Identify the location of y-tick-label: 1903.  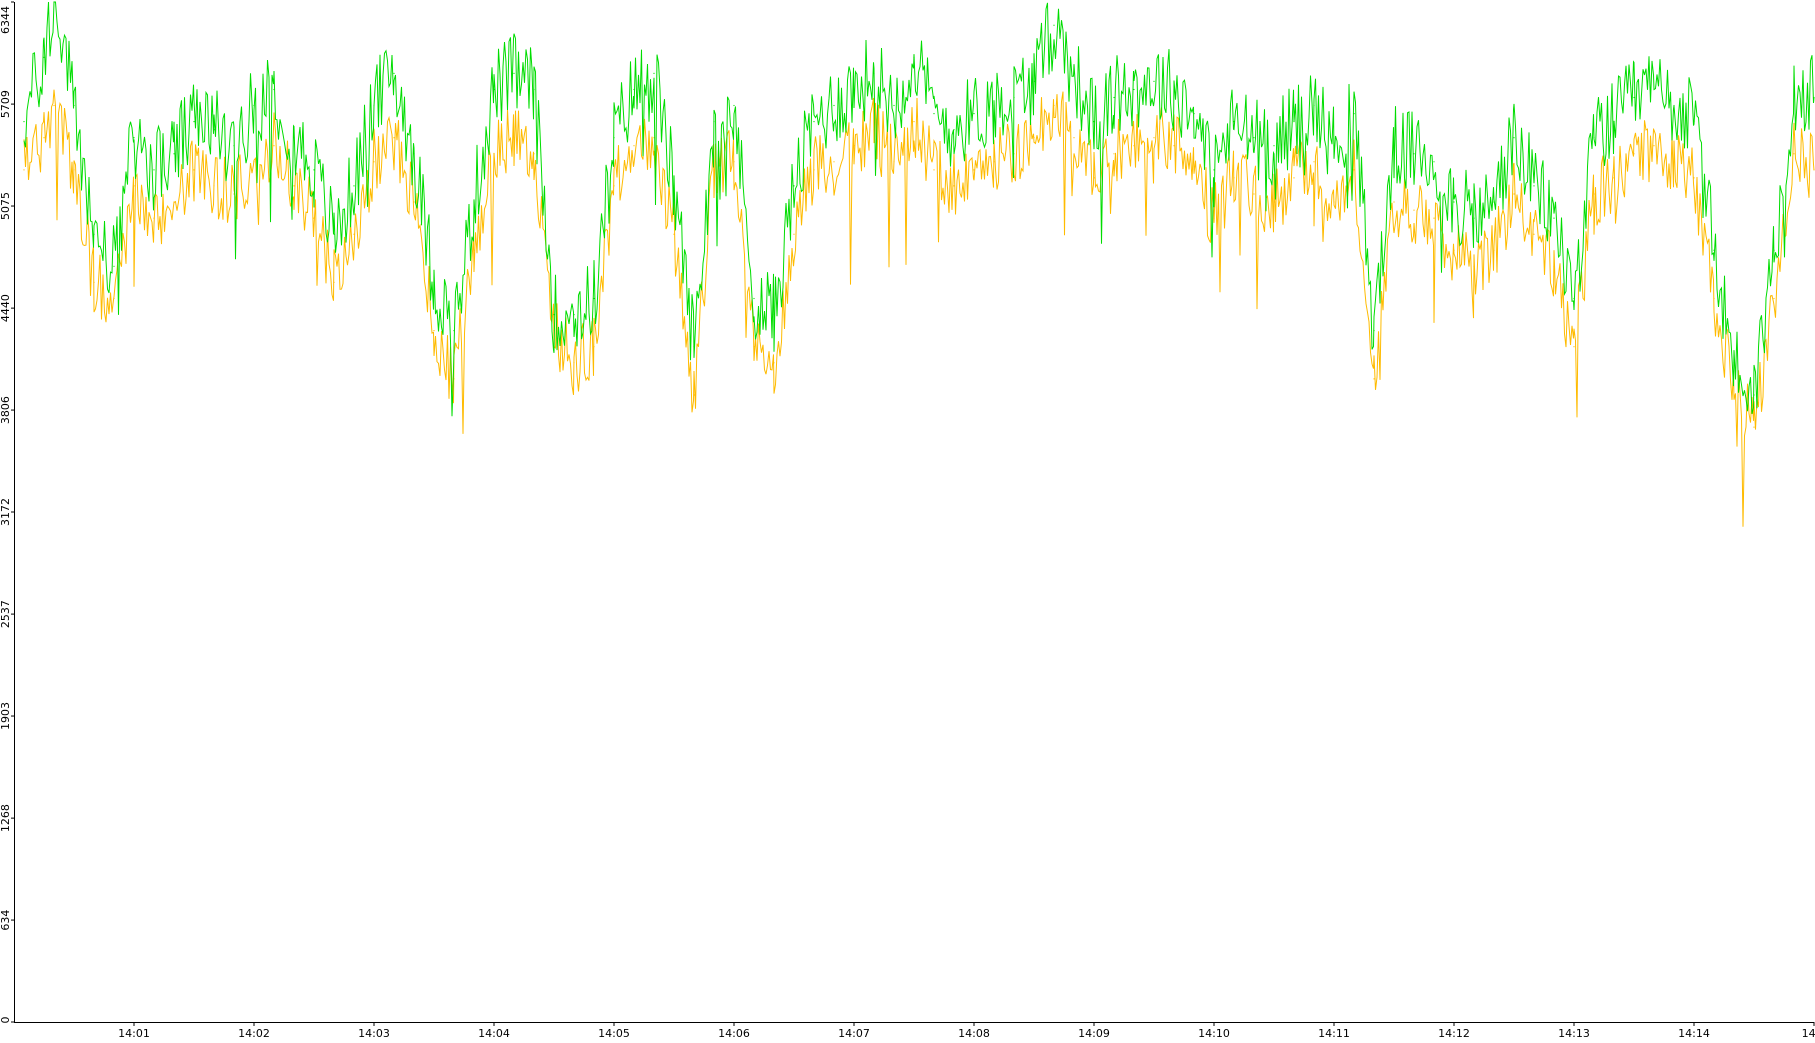
(6, 716).